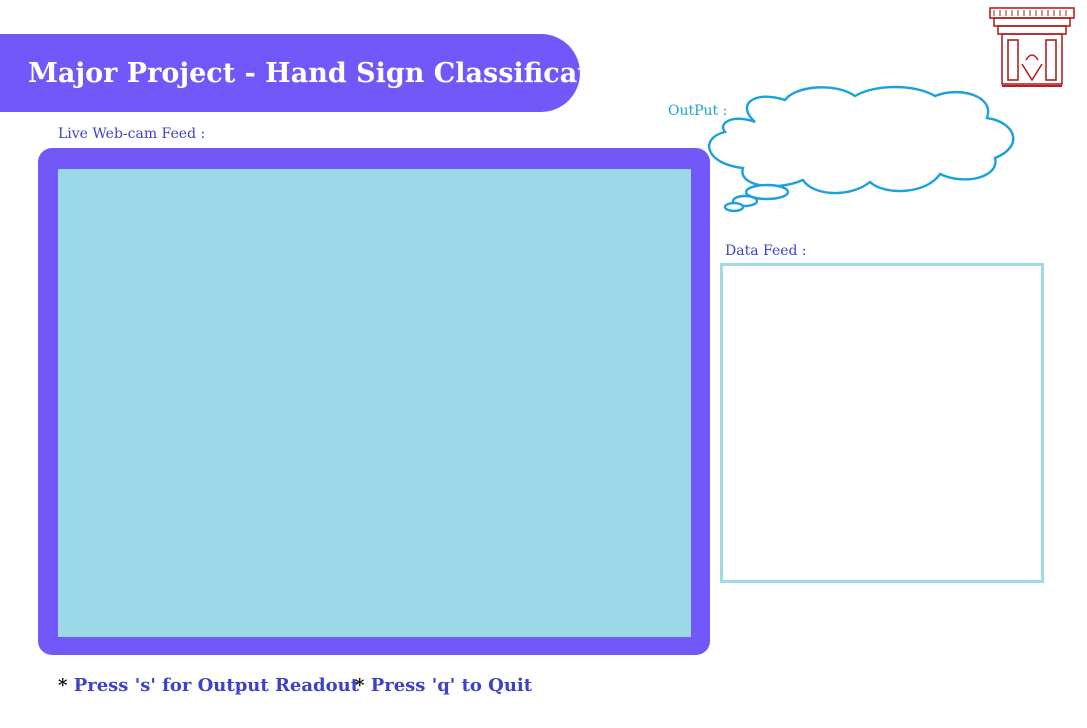 The height and width of the screenshot is (728, 1087). I want to click on instruction-quit: * Press 'q' to Quit, so click(443, 685).